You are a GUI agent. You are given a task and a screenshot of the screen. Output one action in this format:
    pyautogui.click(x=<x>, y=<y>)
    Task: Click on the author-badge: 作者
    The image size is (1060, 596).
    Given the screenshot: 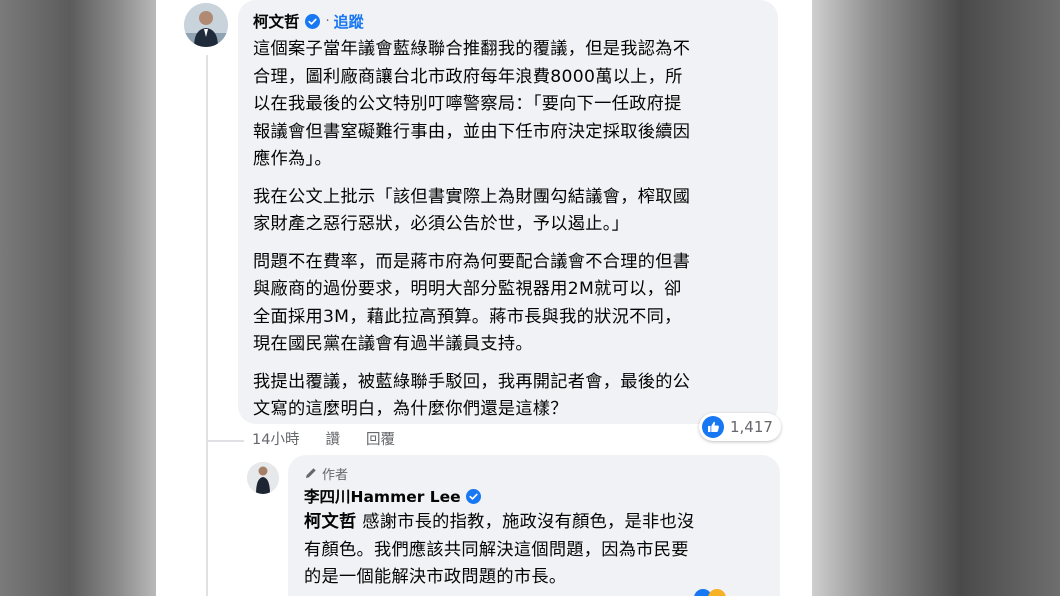 What is the action you would take?
    pyautogui.click(x=535, y=473)
    